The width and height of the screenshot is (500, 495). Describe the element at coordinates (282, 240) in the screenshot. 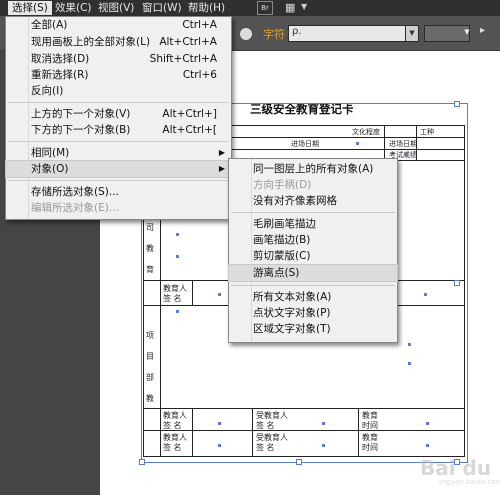

I see `menu-item-label: 画笔描边(B)` at that location.